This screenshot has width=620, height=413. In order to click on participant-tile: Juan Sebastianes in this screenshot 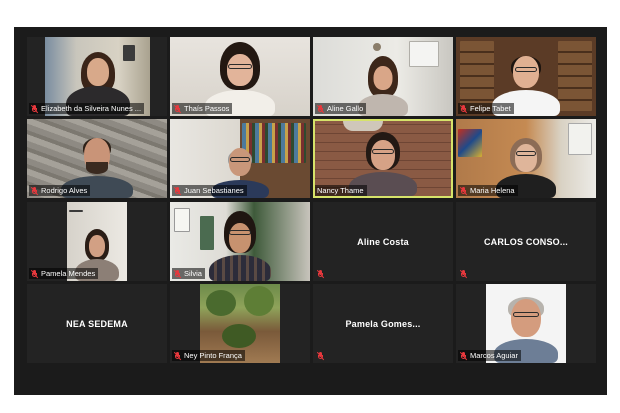, I will do `click(240, 158)`.